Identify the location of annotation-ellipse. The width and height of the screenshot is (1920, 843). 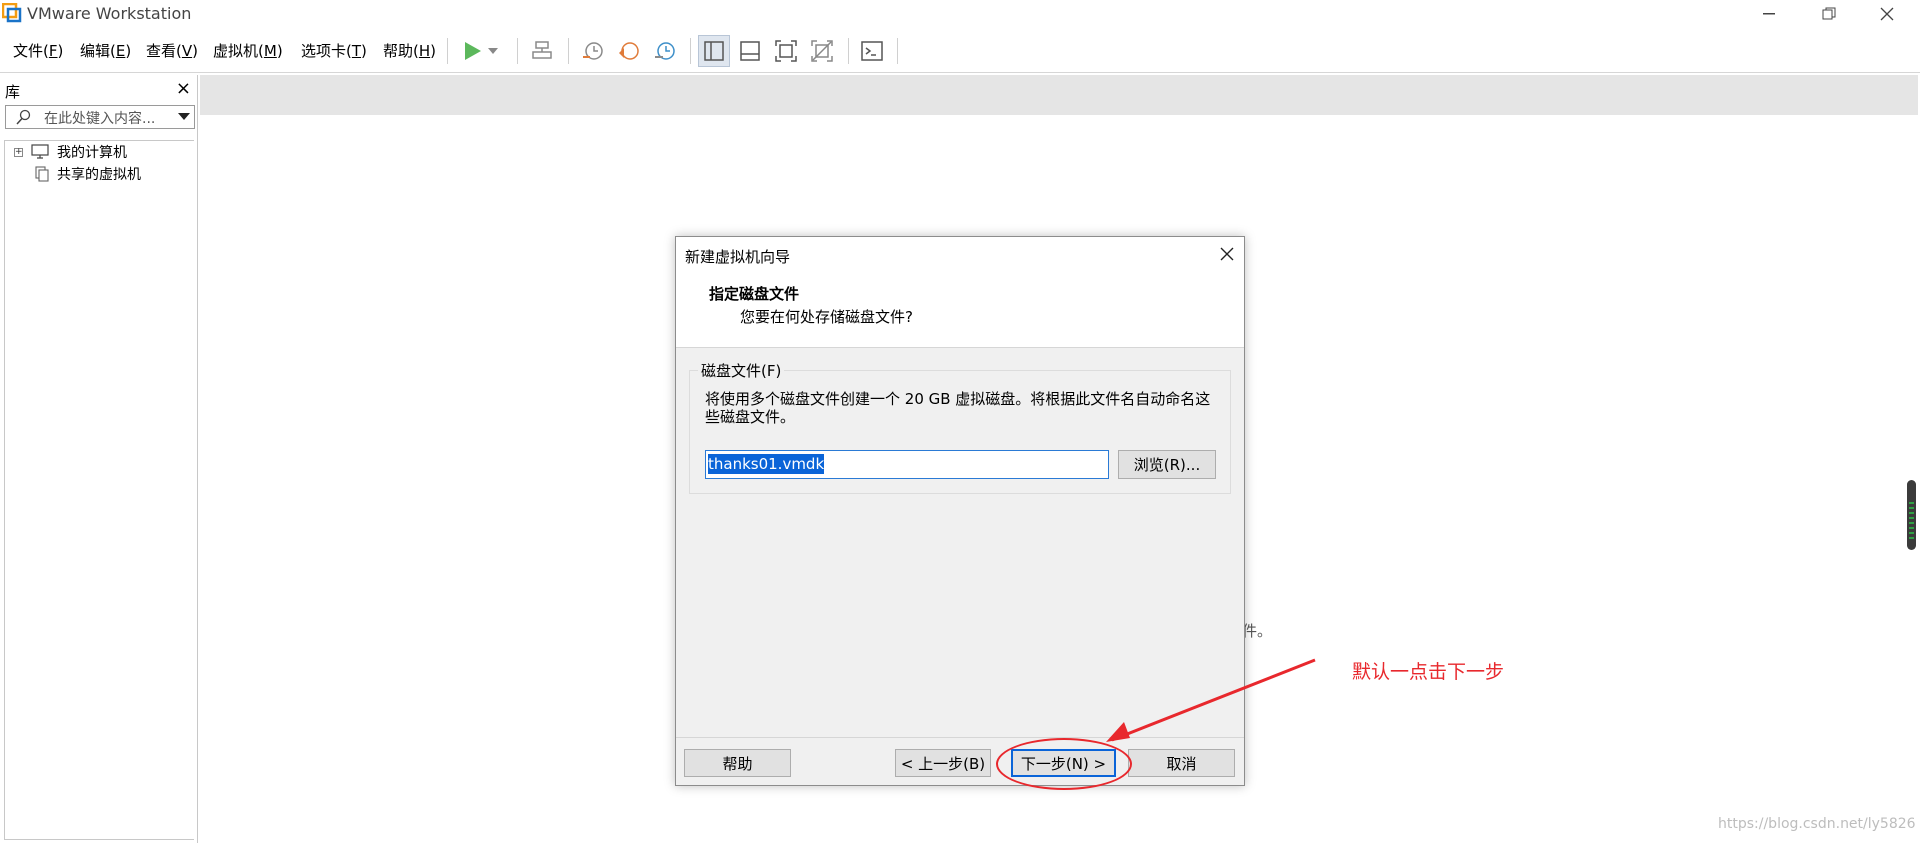
(1064, 764).